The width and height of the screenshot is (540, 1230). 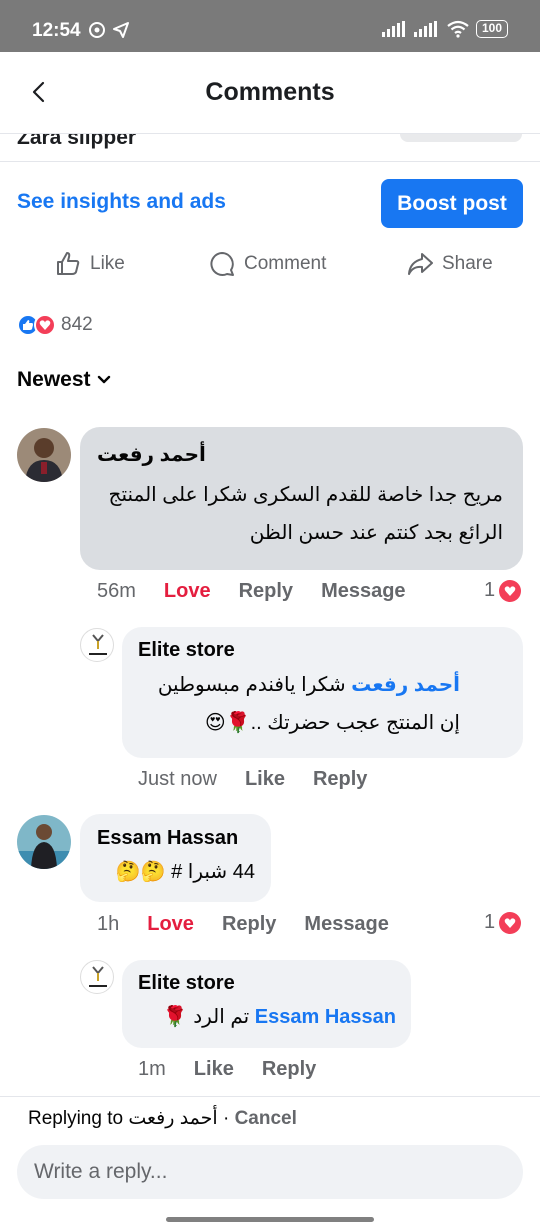 I want to click on thumbs-up-icon, so click(x=68, y=263).